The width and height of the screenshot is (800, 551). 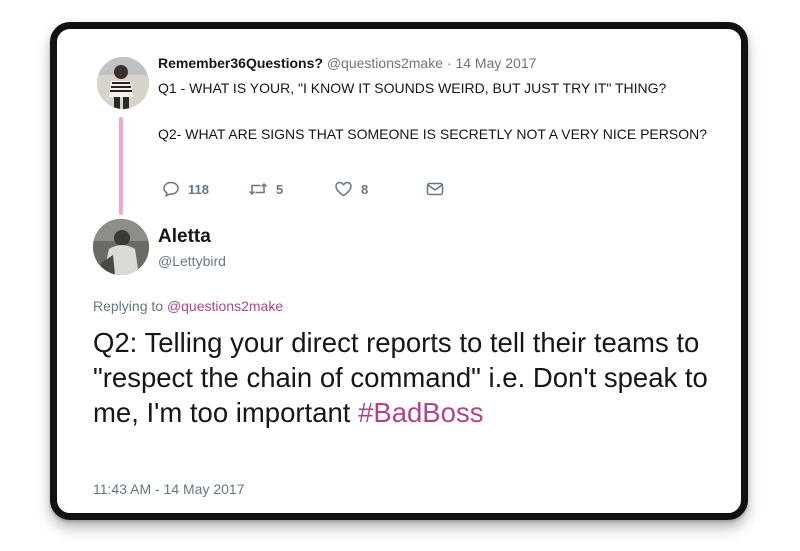 I want to click on replying-to-mention-link: @questions2make, so click(x=225, y=306).